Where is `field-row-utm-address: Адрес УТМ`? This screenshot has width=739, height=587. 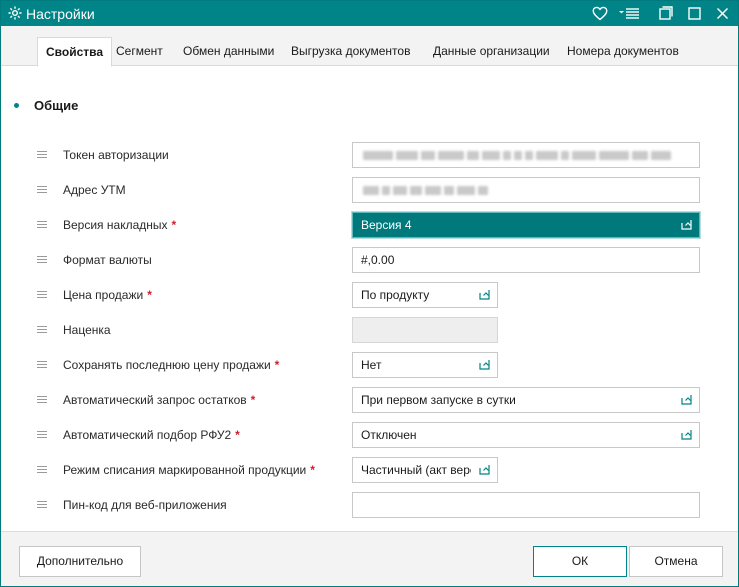
field-row-utm-address: Адрес УТМ is located at coordinates (369, 191).